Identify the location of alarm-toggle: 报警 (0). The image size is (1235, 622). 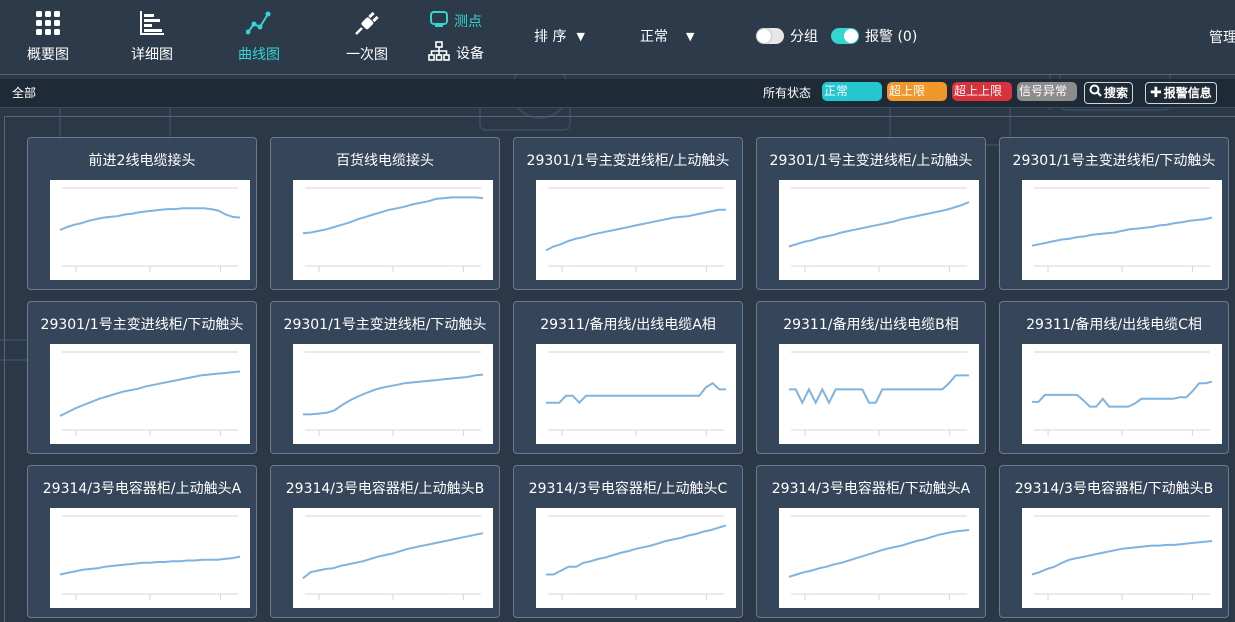
(874, 36).